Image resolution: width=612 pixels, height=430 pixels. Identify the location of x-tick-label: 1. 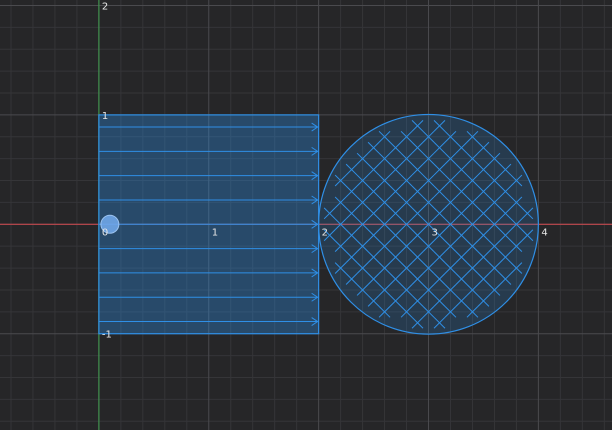
(215, 232).